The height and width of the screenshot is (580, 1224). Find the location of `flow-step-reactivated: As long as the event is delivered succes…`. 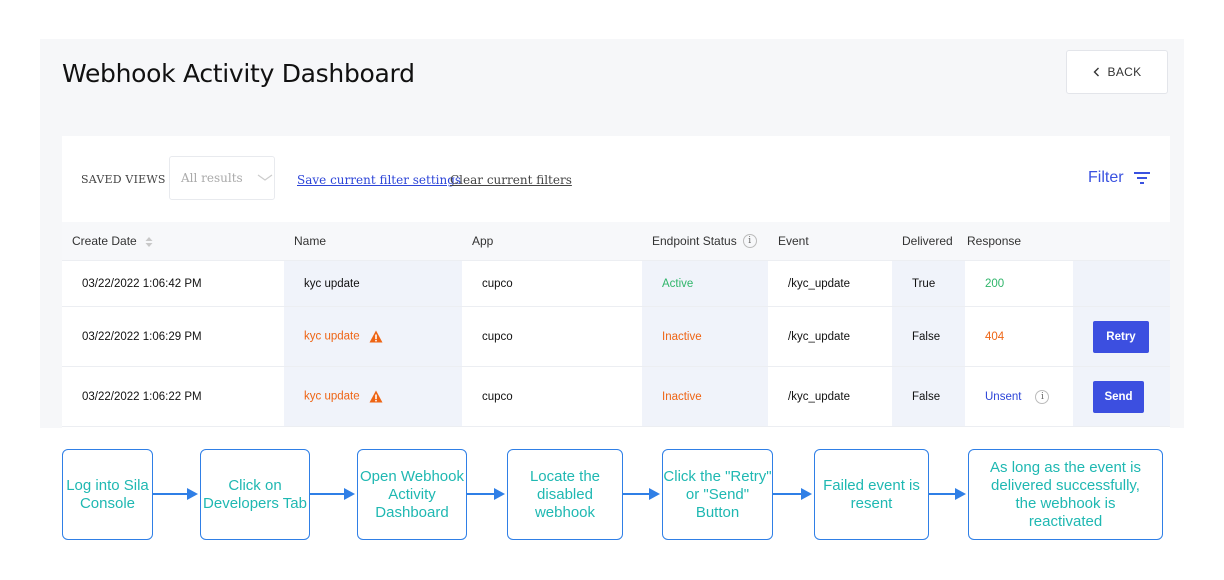

flow-step-reactivated: As long as the event is delivered succes… is located at coordinates (1065, 494).